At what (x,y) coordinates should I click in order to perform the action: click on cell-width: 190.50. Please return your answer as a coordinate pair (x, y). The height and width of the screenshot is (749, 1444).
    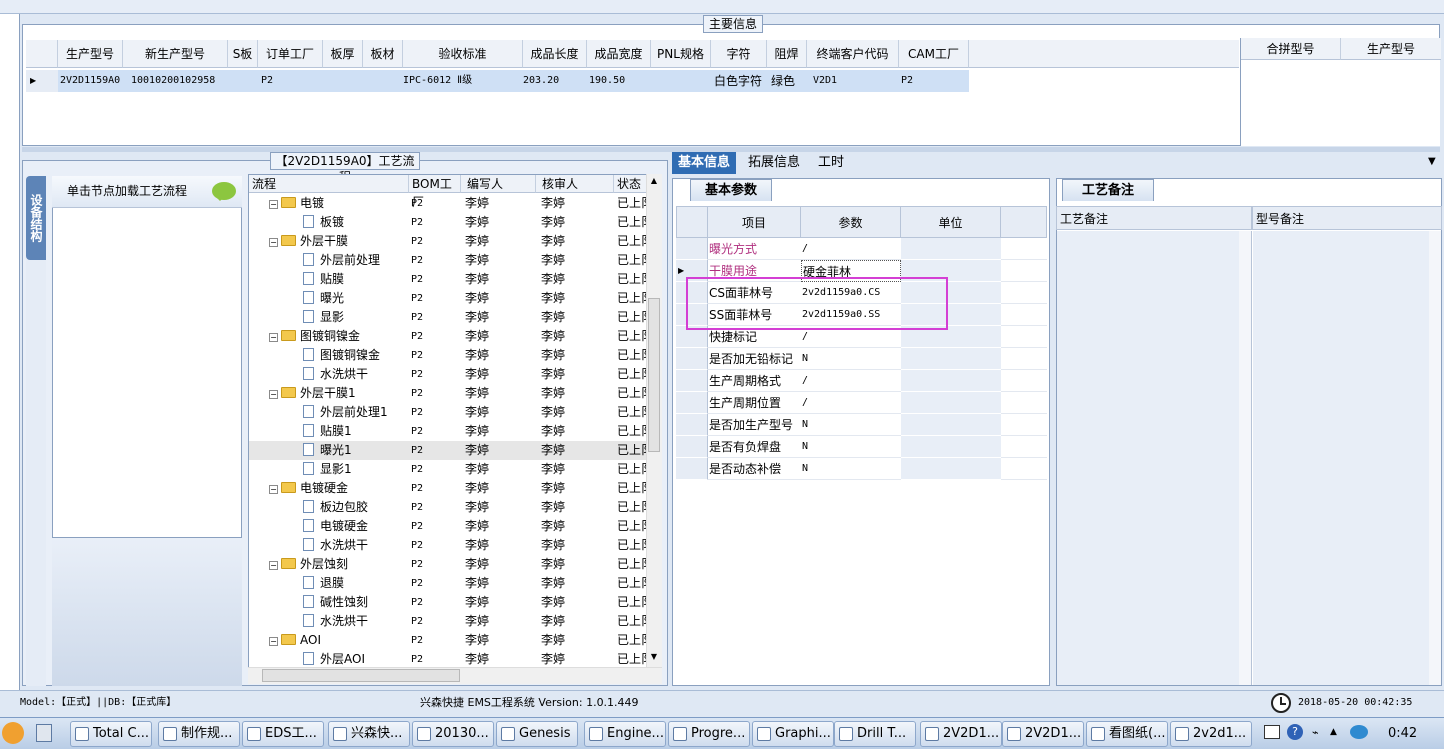
    Looking at the image, I should click on (607, 81).